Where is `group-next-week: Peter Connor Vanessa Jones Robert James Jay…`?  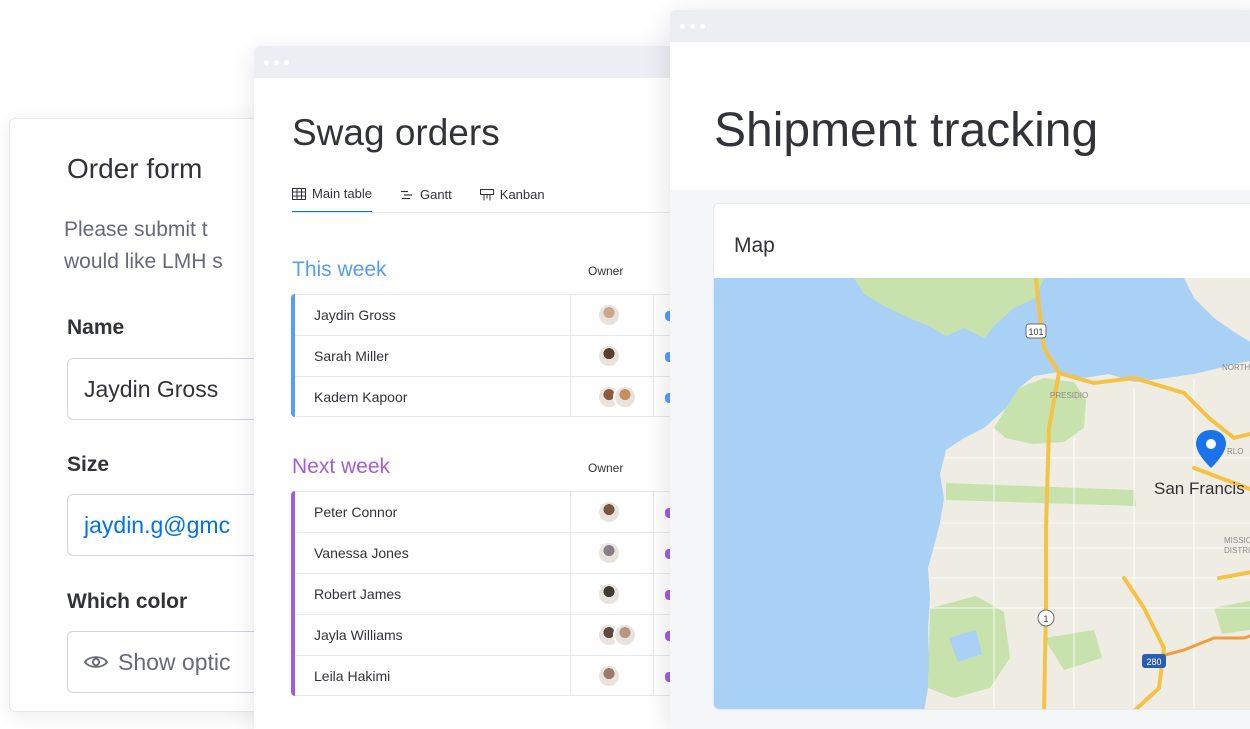
group-next-week: Peter Connor Vanessa Jones Robert James Jay… is located at coordinates (482, 593).